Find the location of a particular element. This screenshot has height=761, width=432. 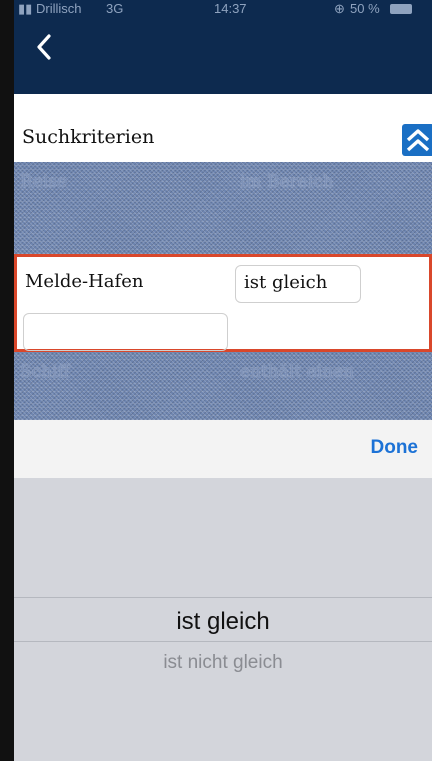

selection-indicator-bottom is located at coordinates (223, 641).